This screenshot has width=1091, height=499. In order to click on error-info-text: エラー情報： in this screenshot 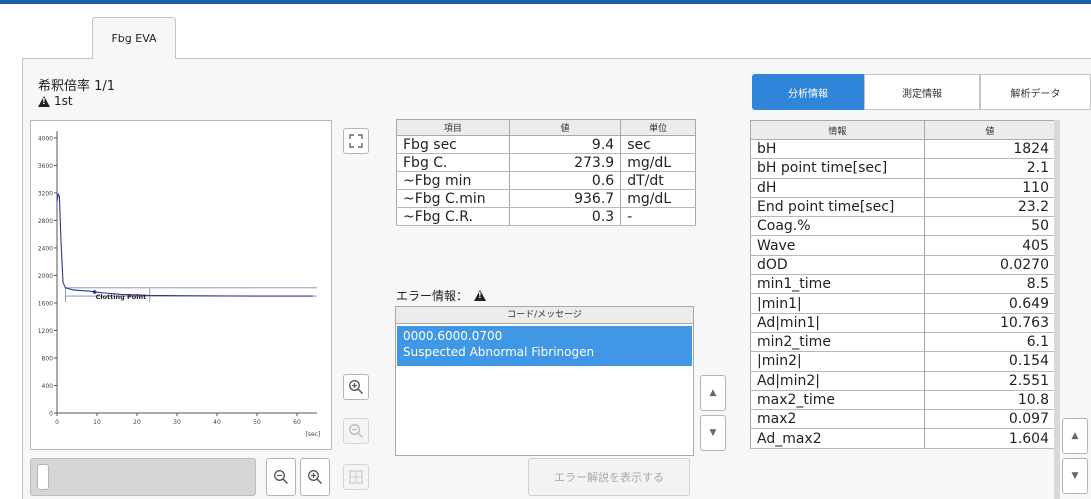, I will do `click(432, 296)`.